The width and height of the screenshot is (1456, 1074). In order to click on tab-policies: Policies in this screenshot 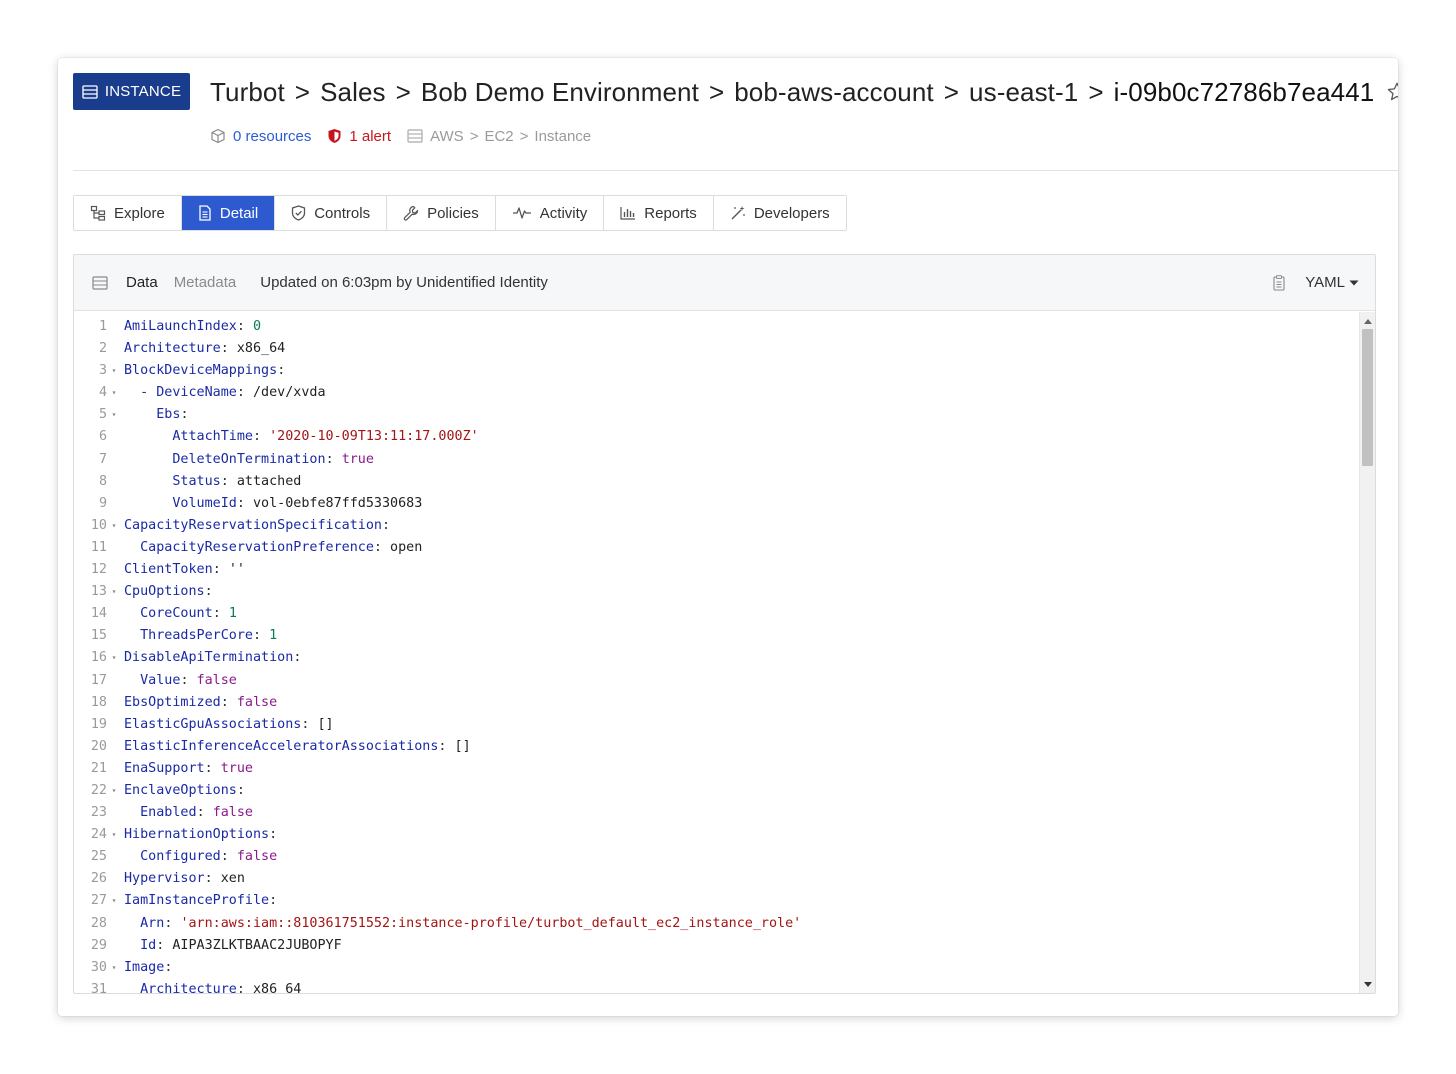, I will do `click(441, 213)`.